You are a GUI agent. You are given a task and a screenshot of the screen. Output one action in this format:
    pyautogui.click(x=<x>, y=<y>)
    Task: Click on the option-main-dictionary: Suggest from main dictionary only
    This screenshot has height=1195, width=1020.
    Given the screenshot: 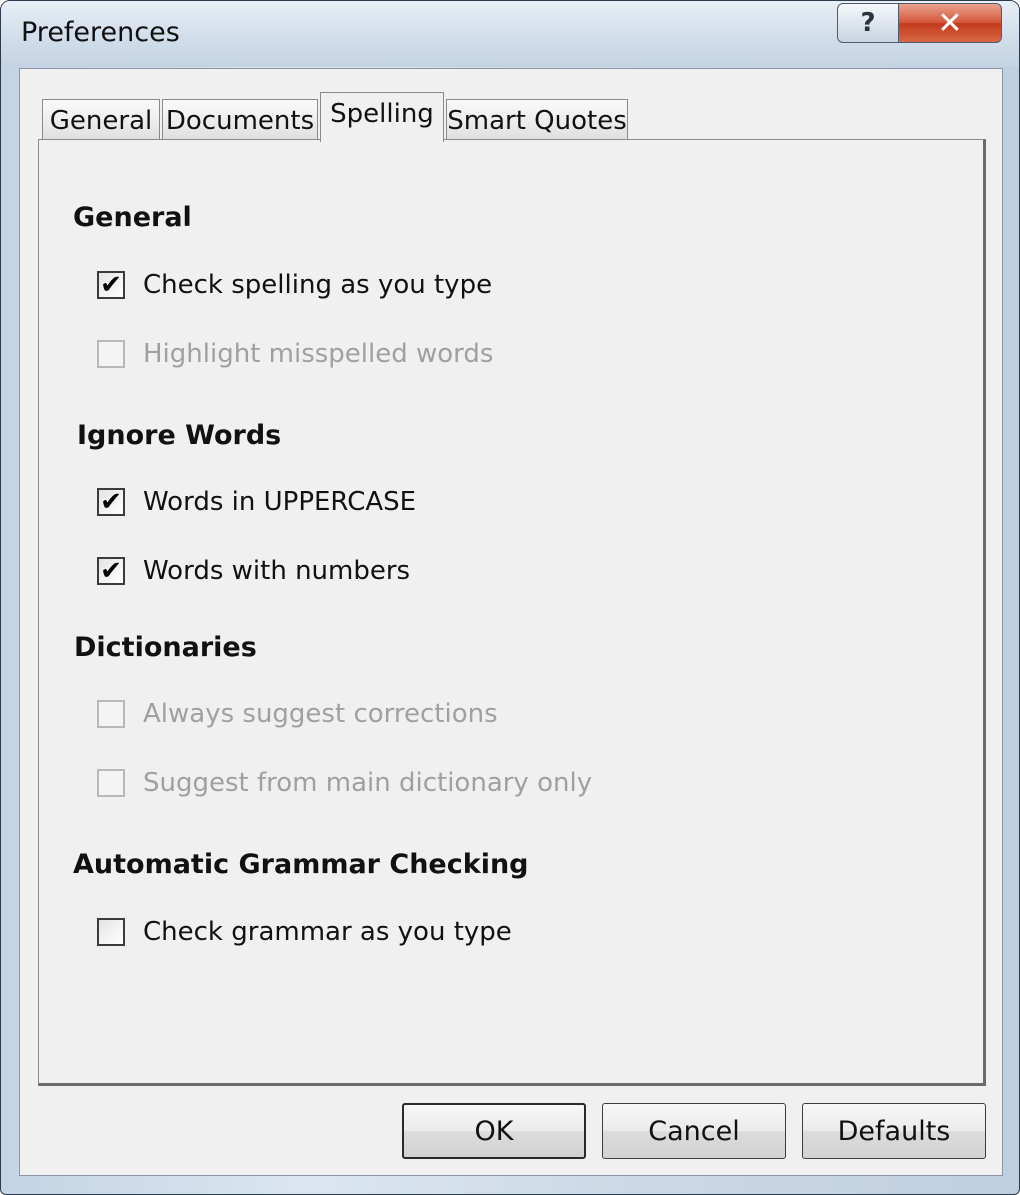 What is the action you would take?
    pyautogui.click(x=344, y=783)
    